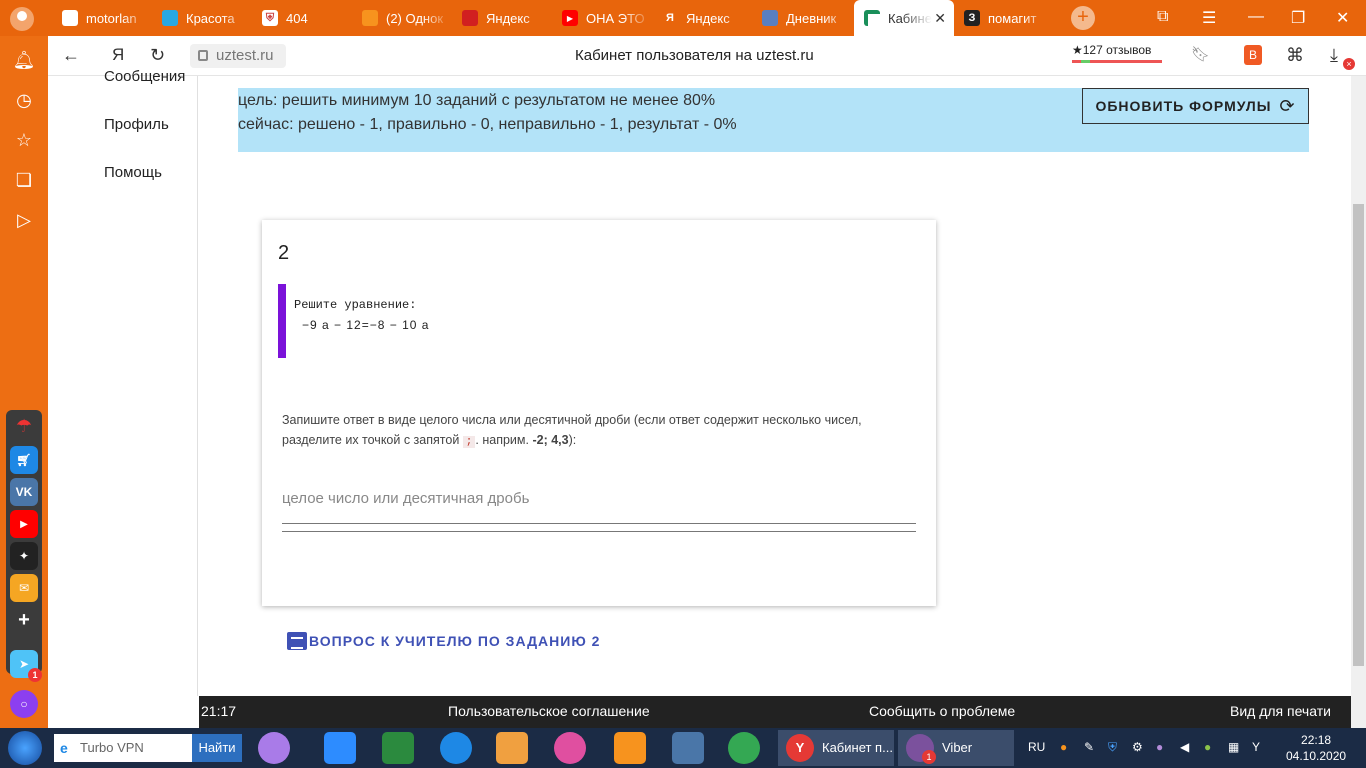 Image resolution: width=1366 pixels, height=768 pixels. I want to click on tab-yandex-2: Я Яндекс, so click(702, 18).